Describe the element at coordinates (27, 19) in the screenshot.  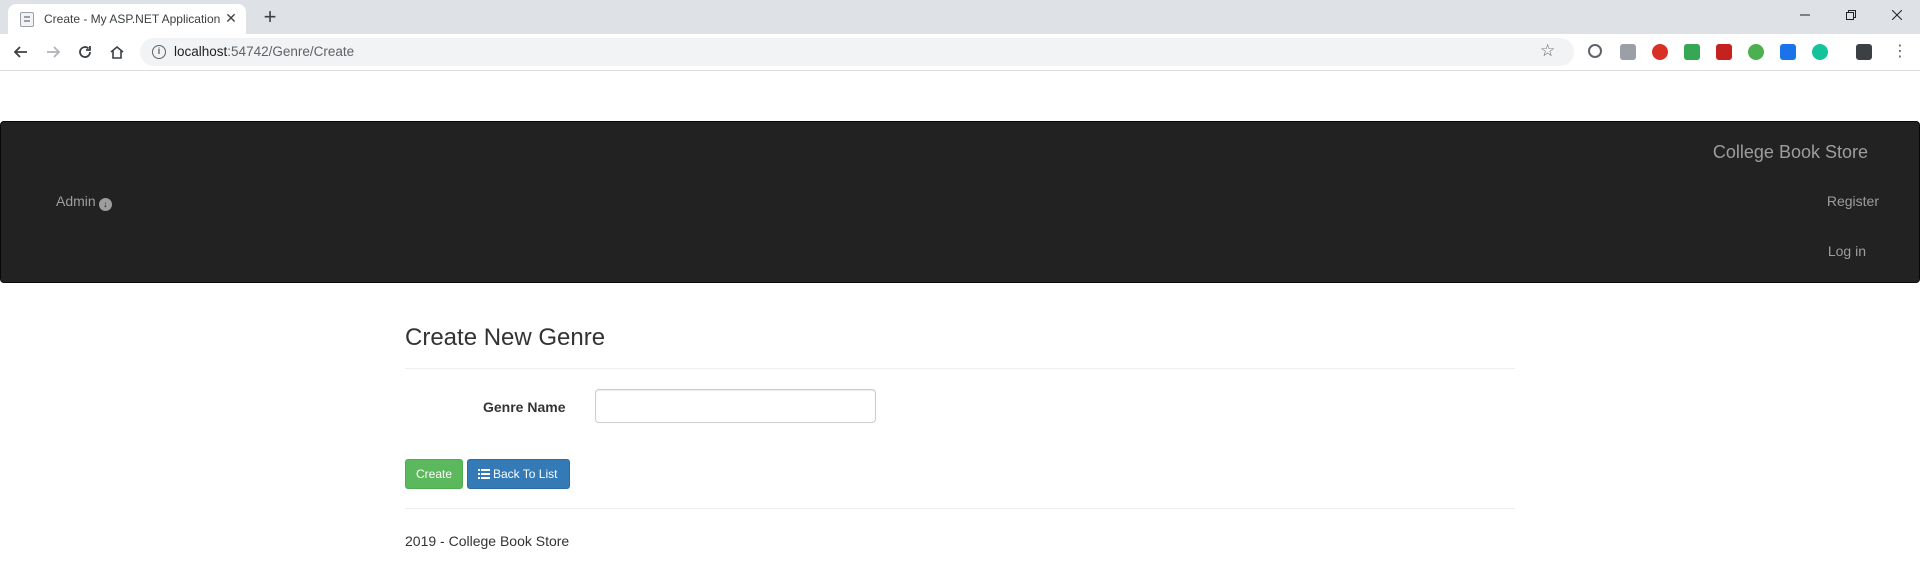
I see `page-favicon-icon` at that location.